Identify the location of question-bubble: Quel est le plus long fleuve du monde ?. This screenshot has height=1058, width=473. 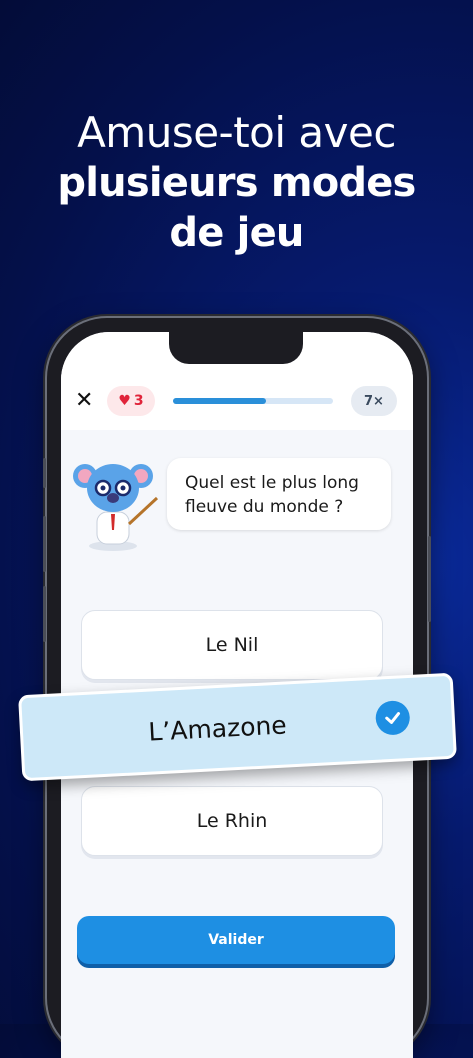
(279, 494).